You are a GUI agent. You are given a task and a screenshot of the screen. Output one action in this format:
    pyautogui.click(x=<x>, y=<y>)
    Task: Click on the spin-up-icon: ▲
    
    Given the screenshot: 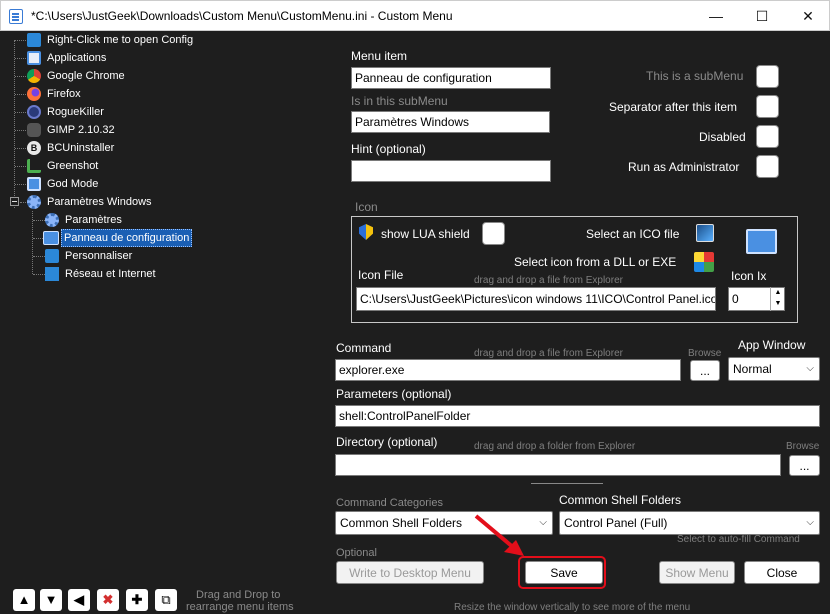 What is the action you would take?
    pyautogui.click(x=778, y=292)
    